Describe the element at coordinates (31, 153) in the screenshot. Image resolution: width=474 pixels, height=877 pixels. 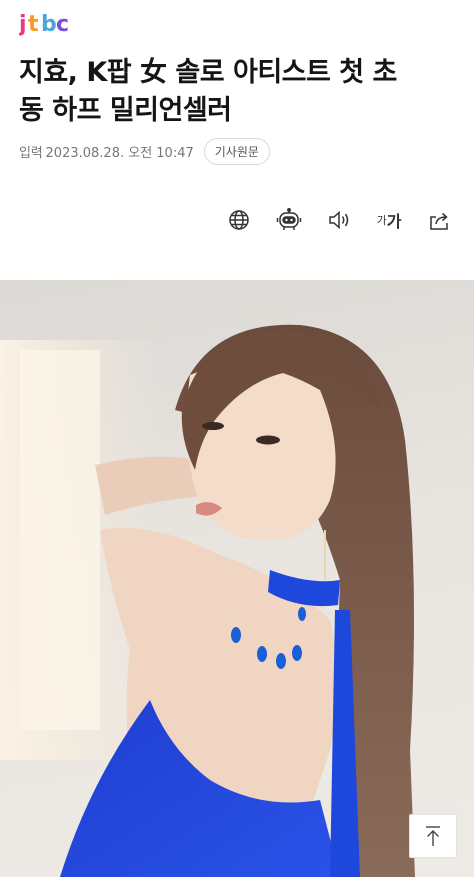
I see `published-label: 입력` at that location.